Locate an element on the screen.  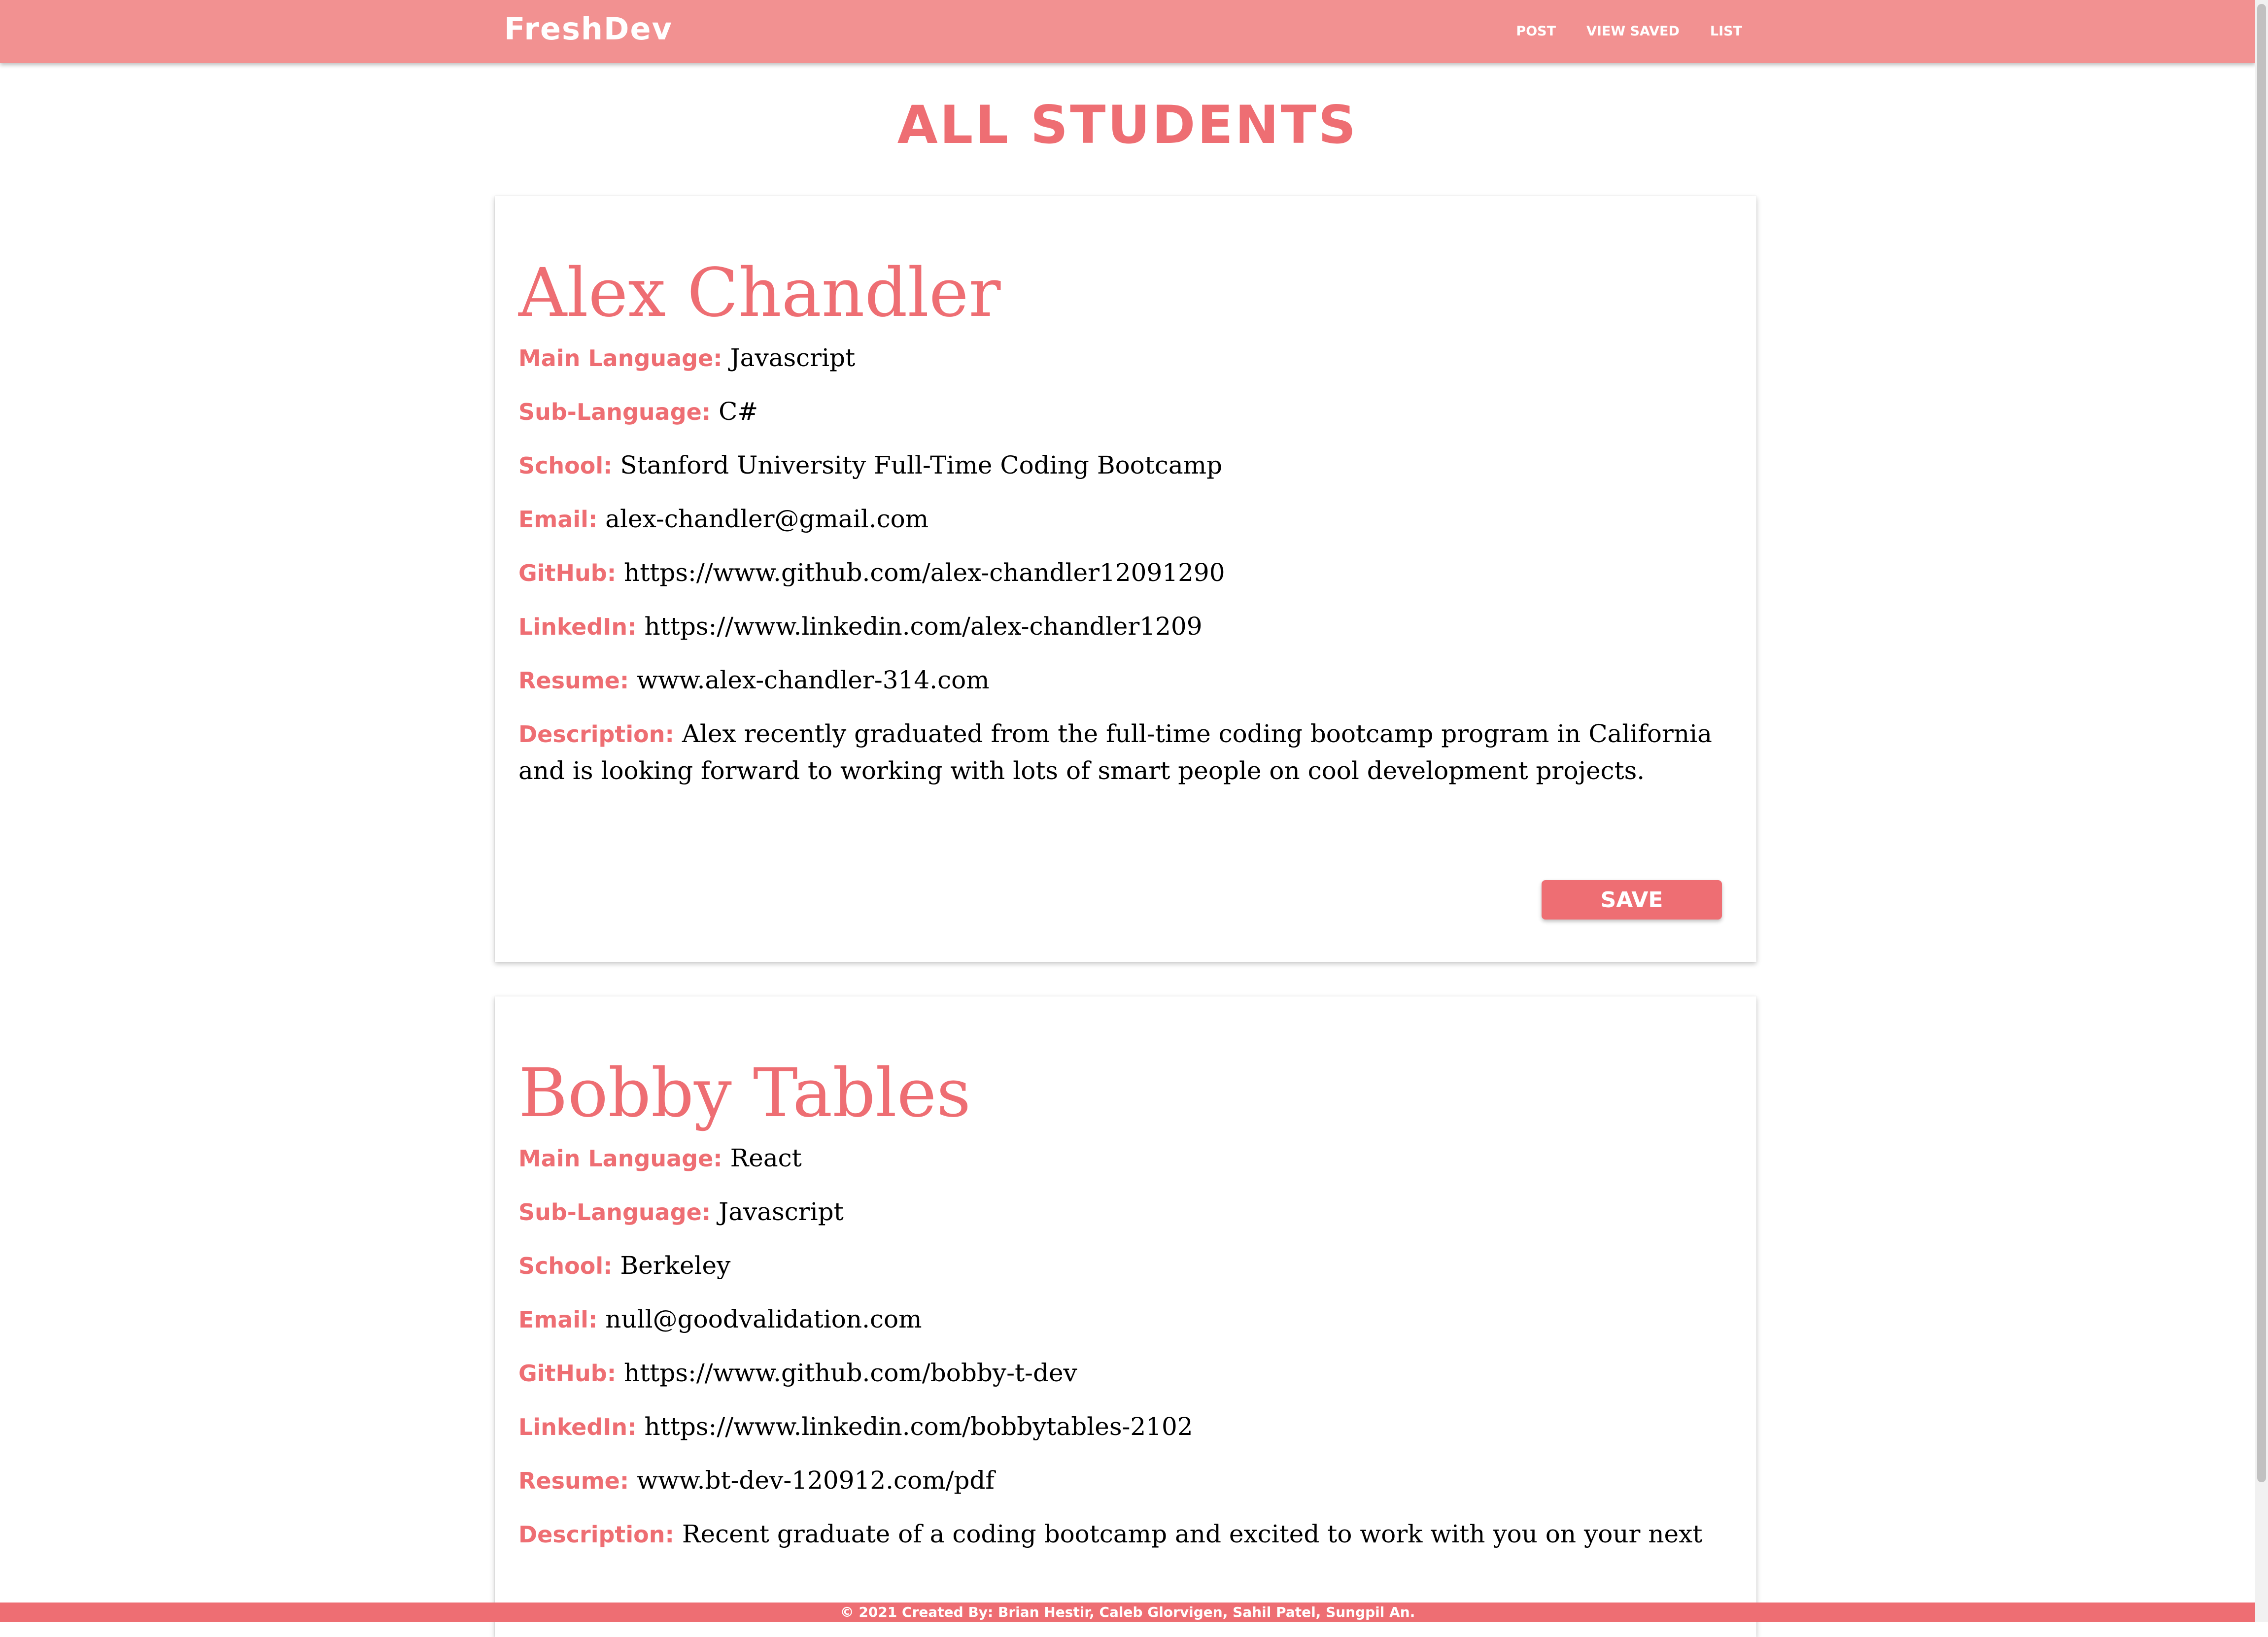
github-value: https://www.github.com/bobby-t-dev is located at coordinates (851, 1372).